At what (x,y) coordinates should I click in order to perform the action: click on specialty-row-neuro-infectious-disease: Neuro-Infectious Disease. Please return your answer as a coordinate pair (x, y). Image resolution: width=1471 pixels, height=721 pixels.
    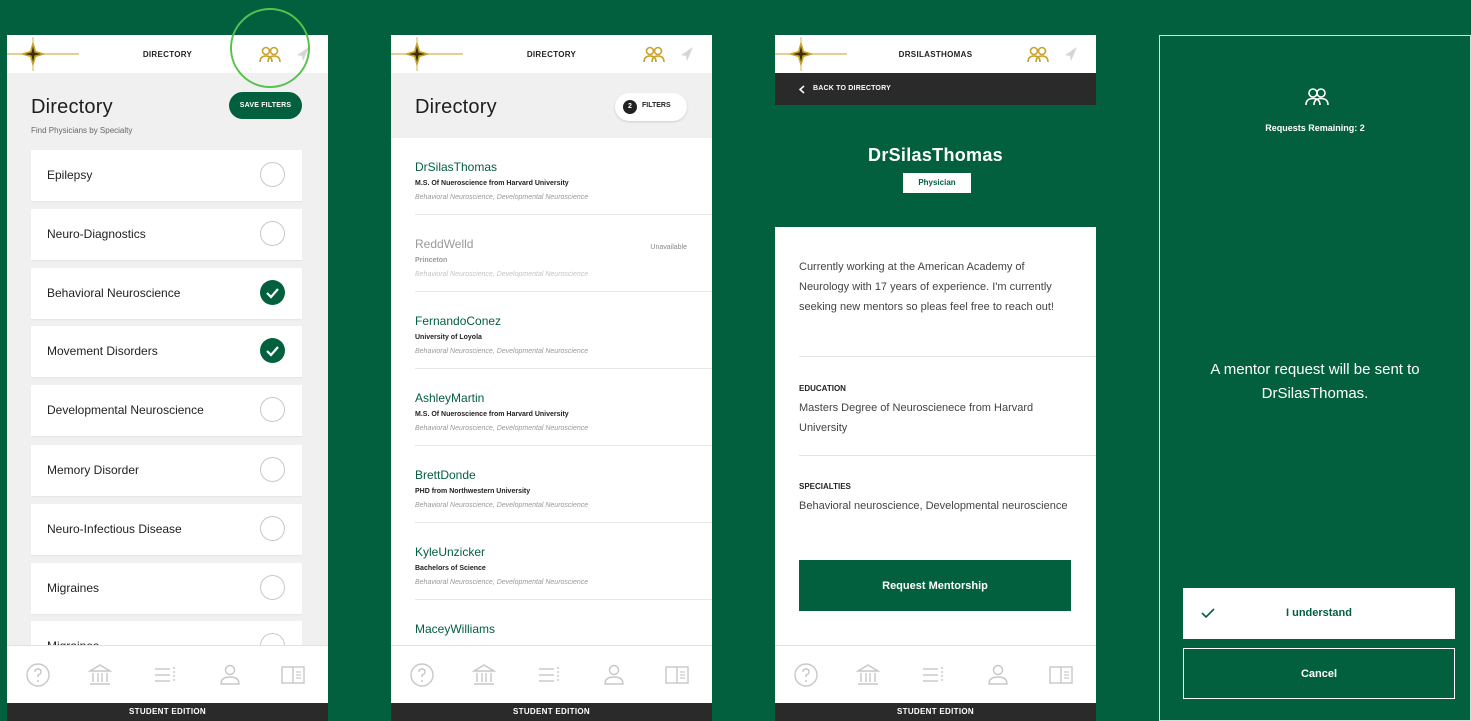
    Looking at the image, I should click on (166, 529).